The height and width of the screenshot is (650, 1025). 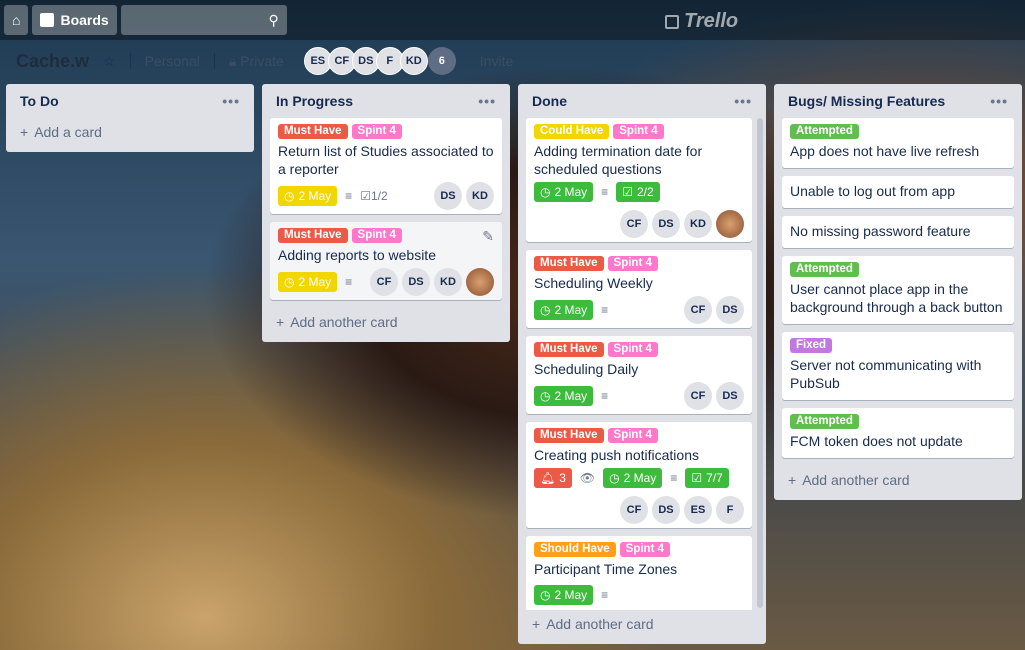 I want to click on search-icon: ⚲, so click(x=273, y=19).